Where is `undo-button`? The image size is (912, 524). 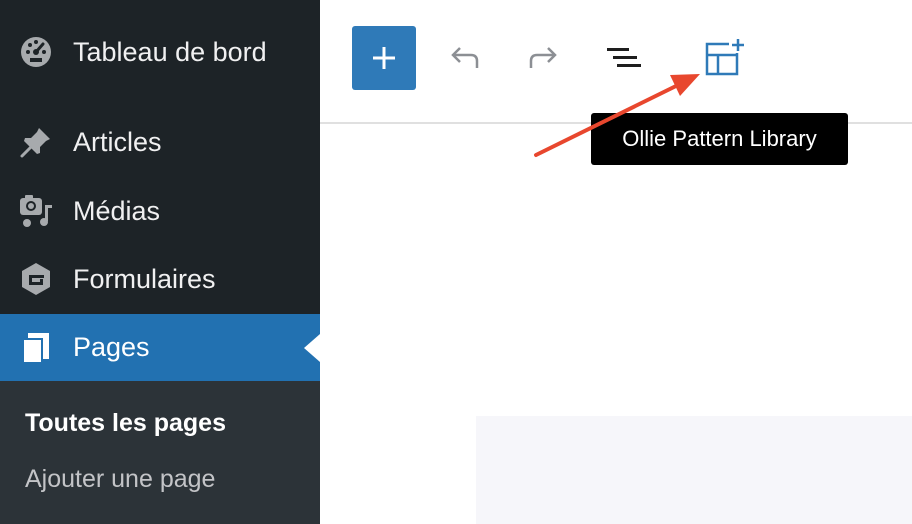 undo-button is located at coordinates (464, 58).